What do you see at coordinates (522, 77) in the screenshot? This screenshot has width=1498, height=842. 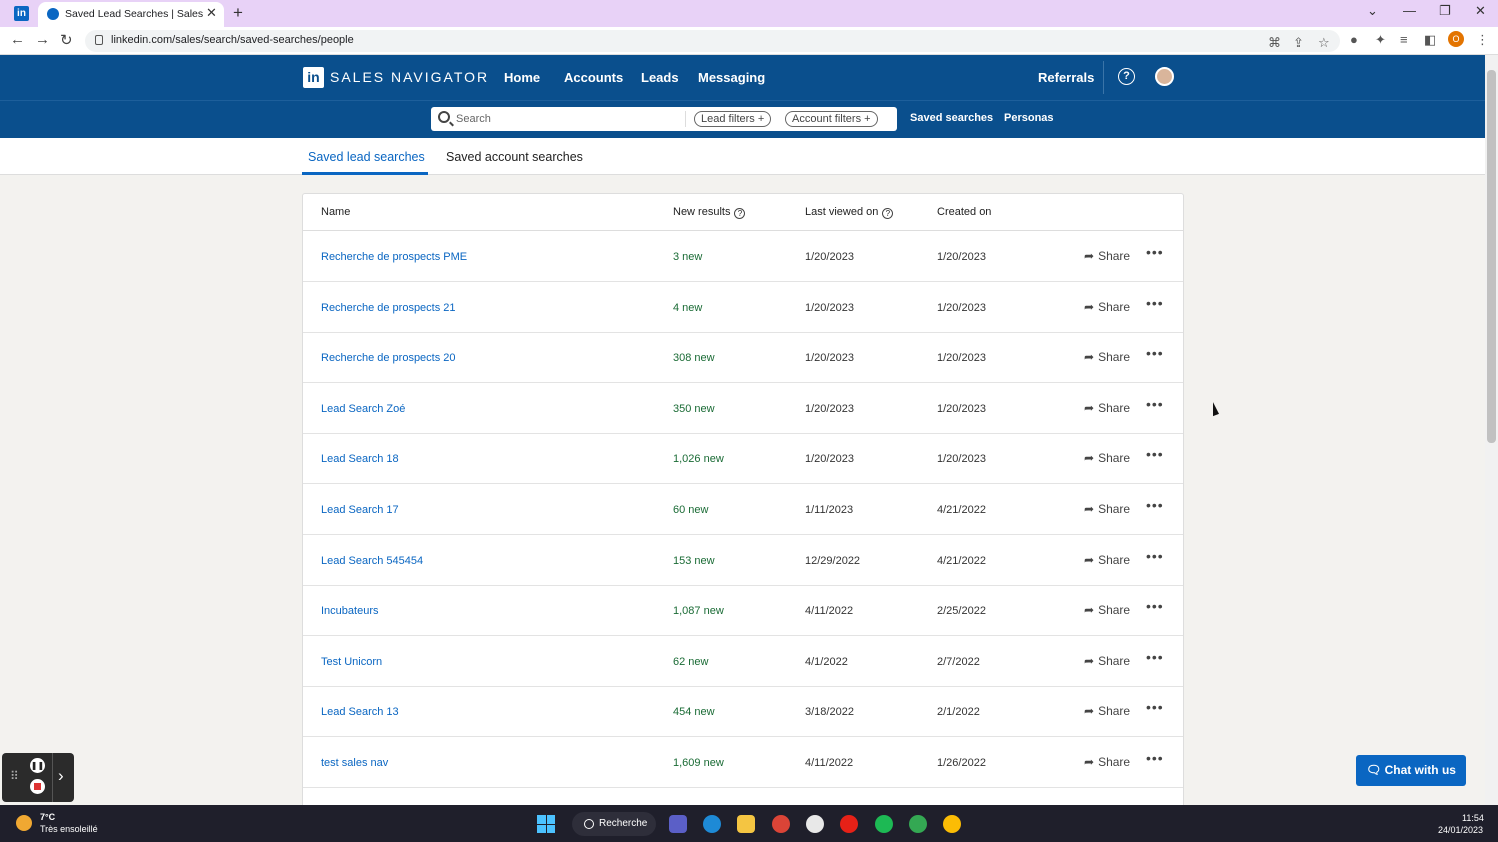 I see `nav-home: Home` at bounding box center [522, 77].